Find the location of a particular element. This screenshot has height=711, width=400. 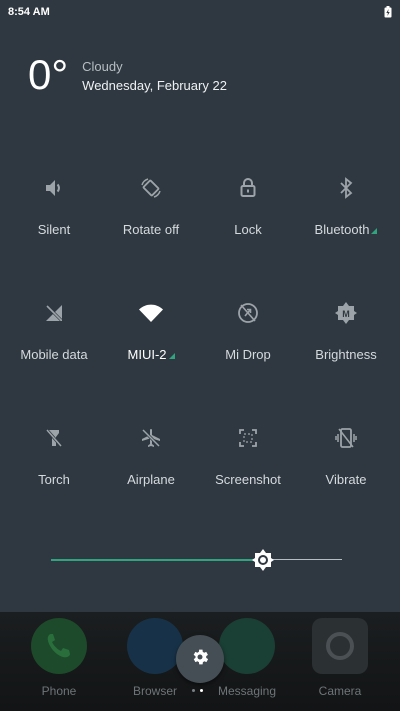

tile-torch: Torch is located at coordinates (54, 460).